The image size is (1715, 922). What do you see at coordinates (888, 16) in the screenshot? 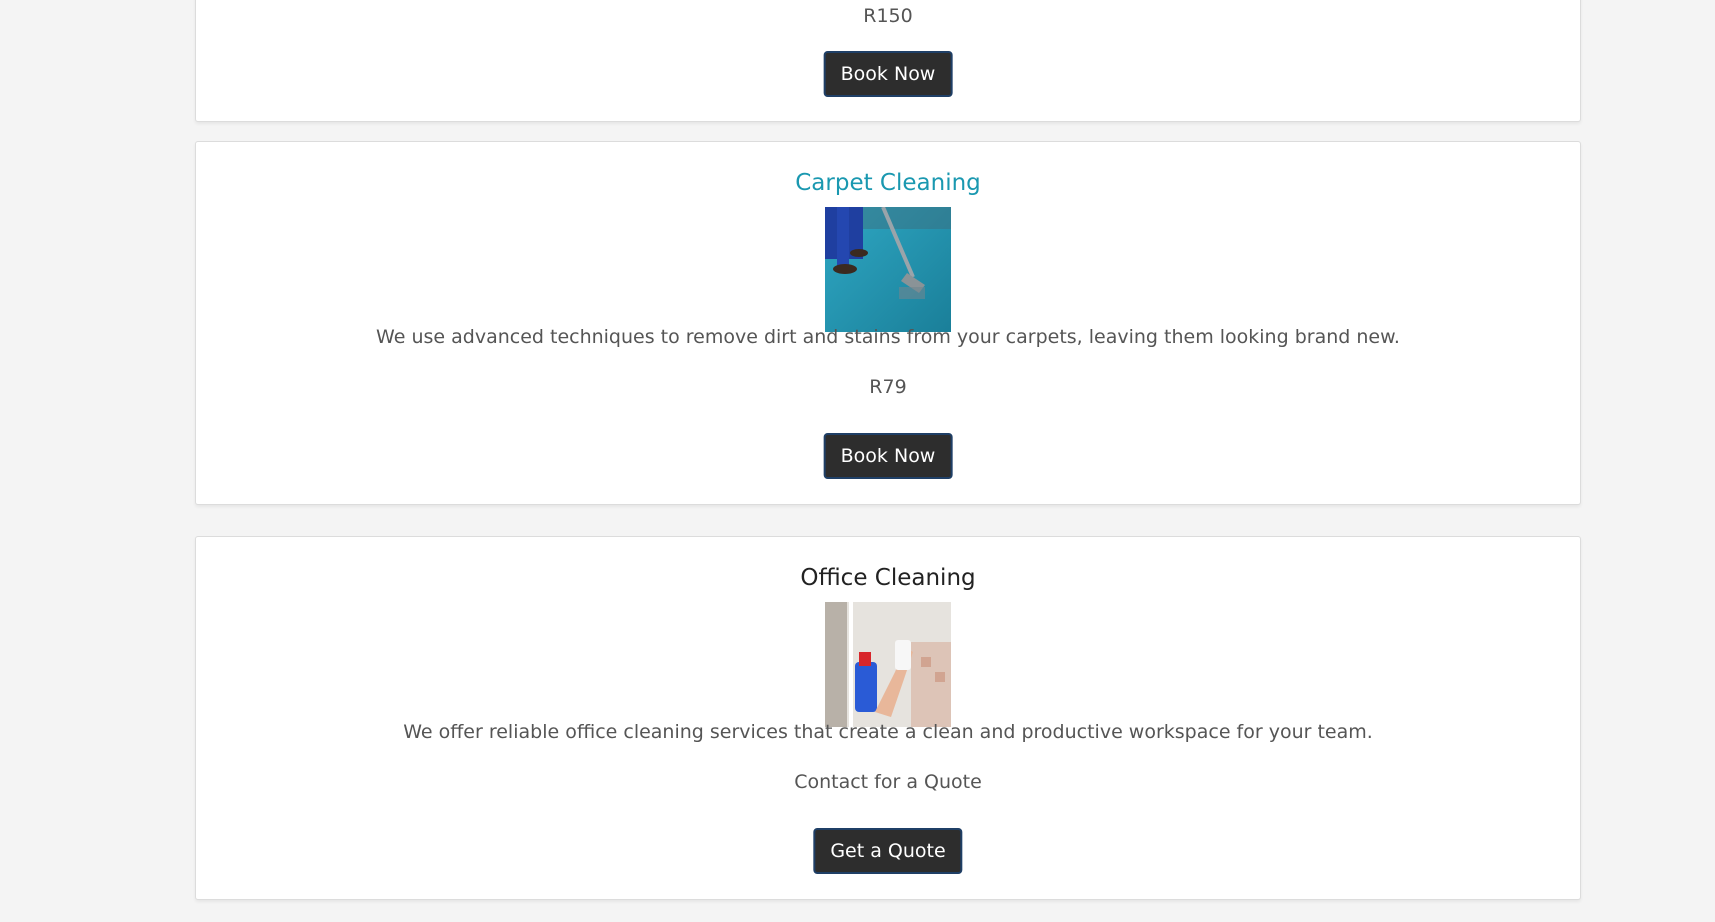
I see `service-price: R150` at bounding box center [888, 16].